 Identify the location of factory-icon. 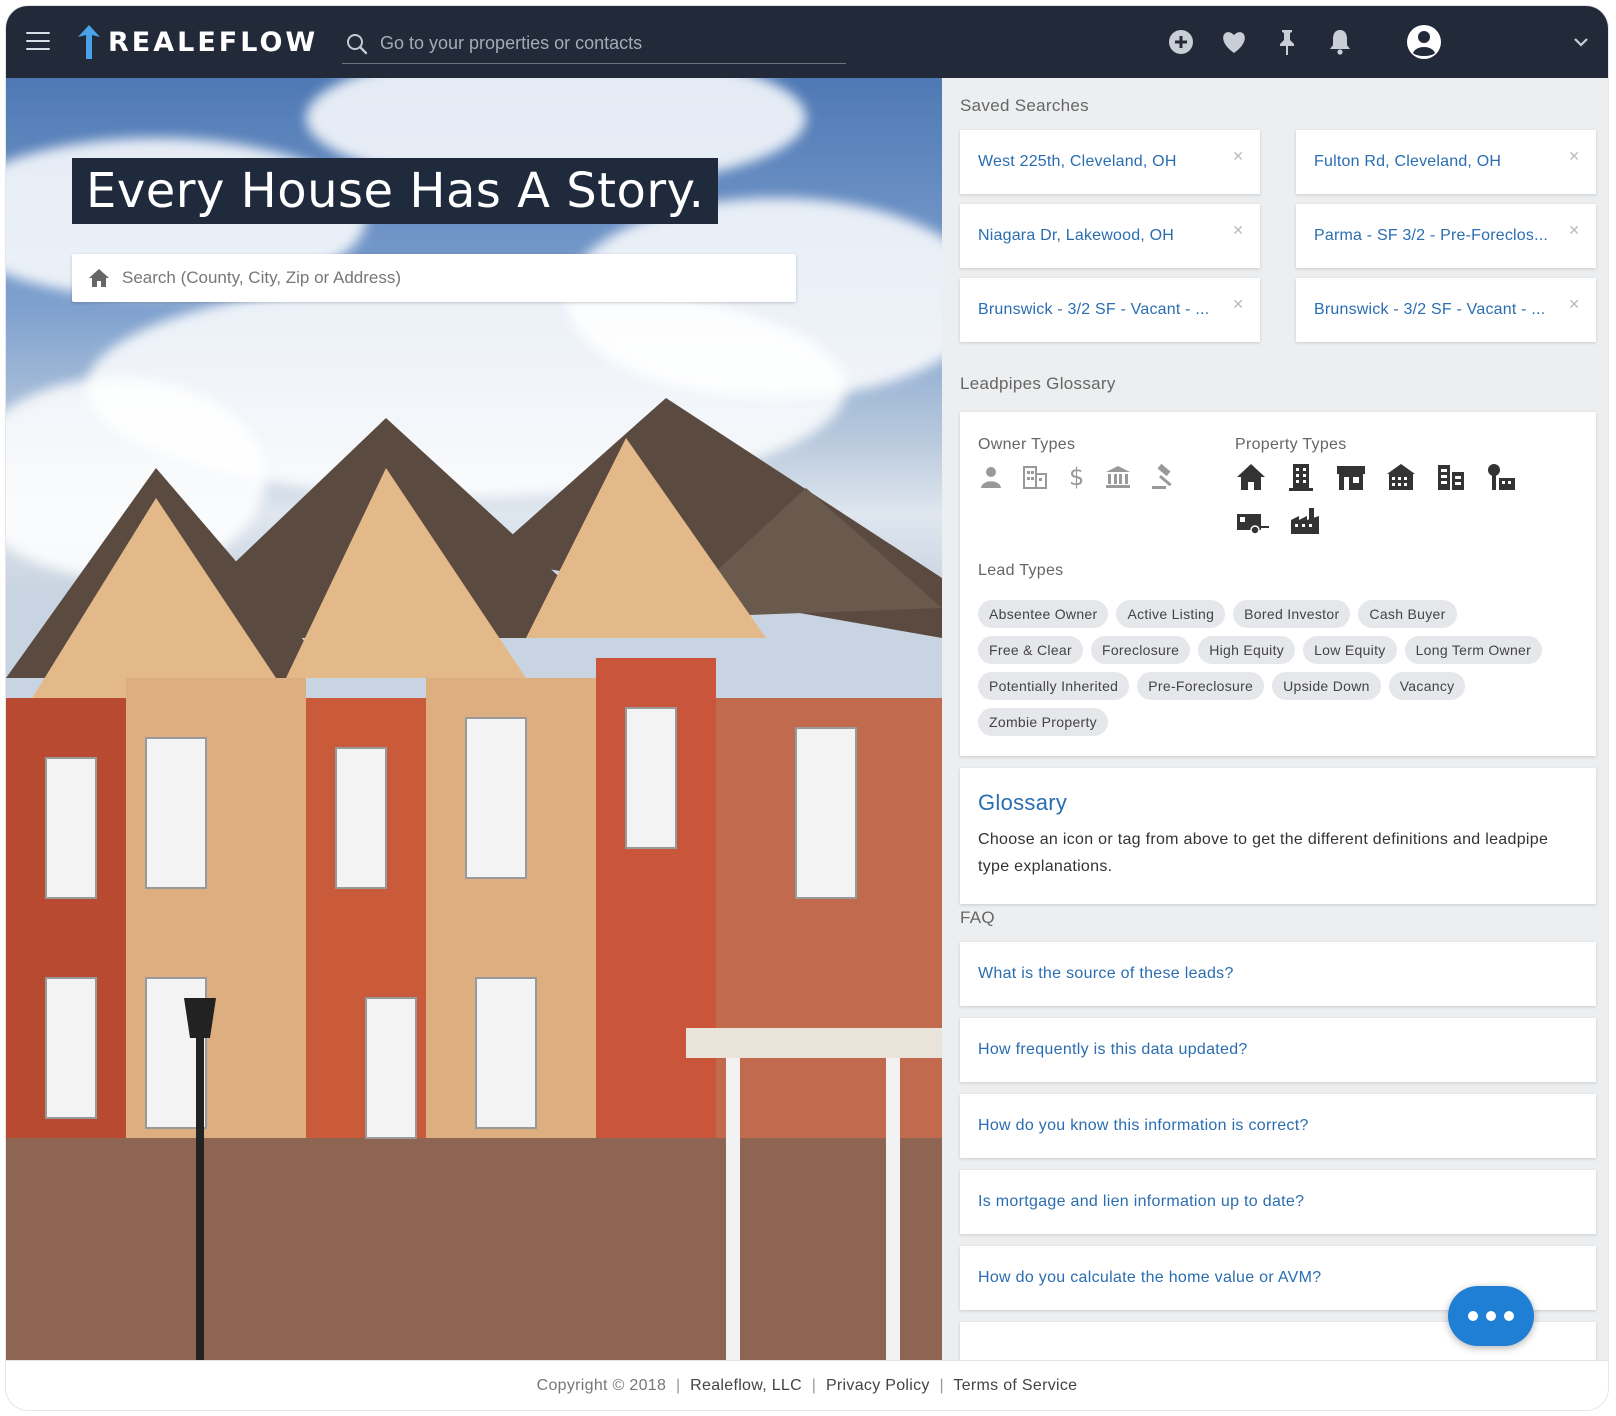
(1305, 521).